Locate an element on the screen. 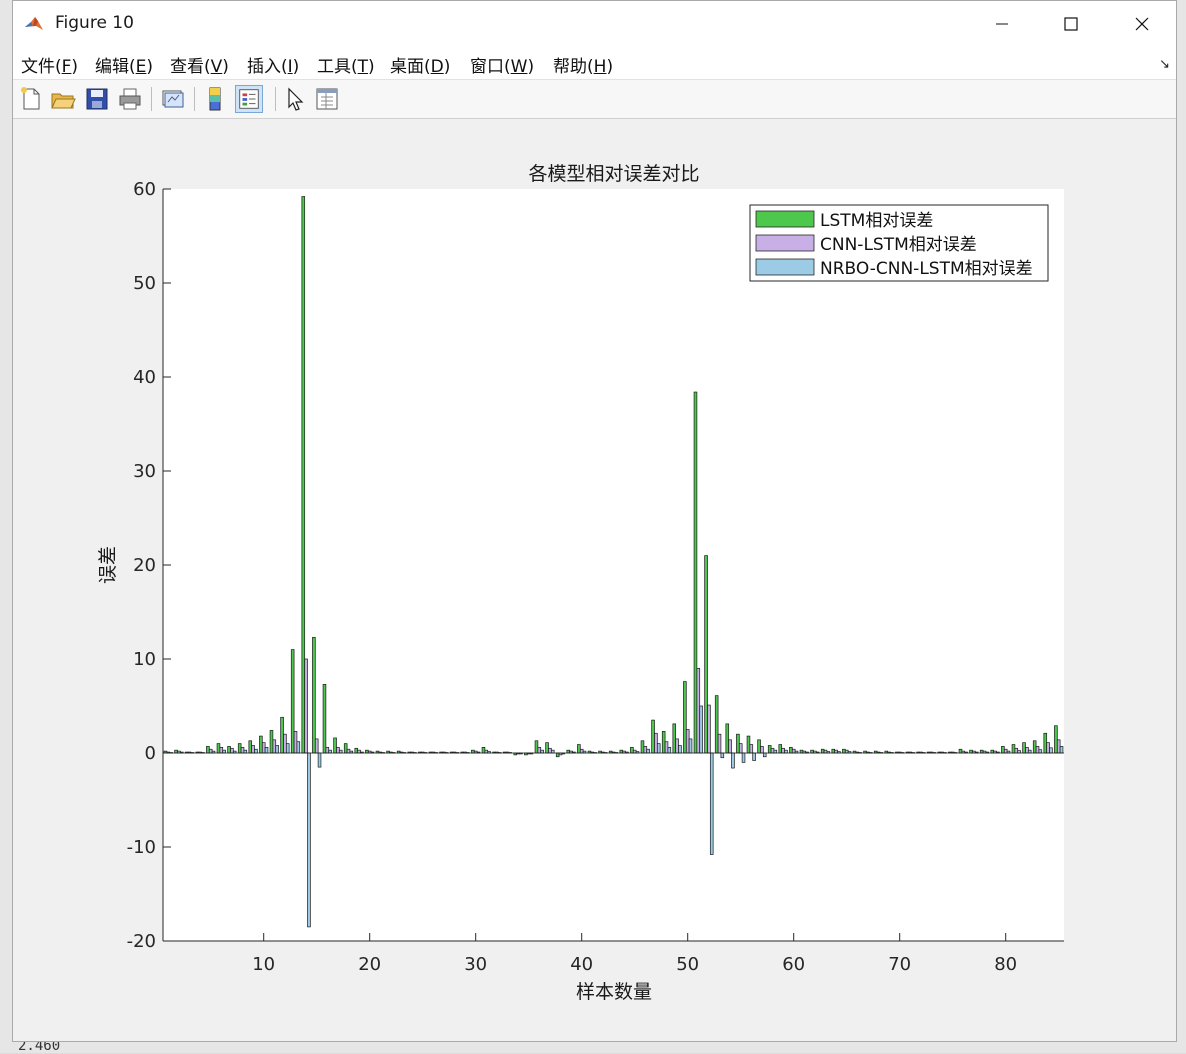  x-tick-label: 40 is located at coordinates (581, 964).